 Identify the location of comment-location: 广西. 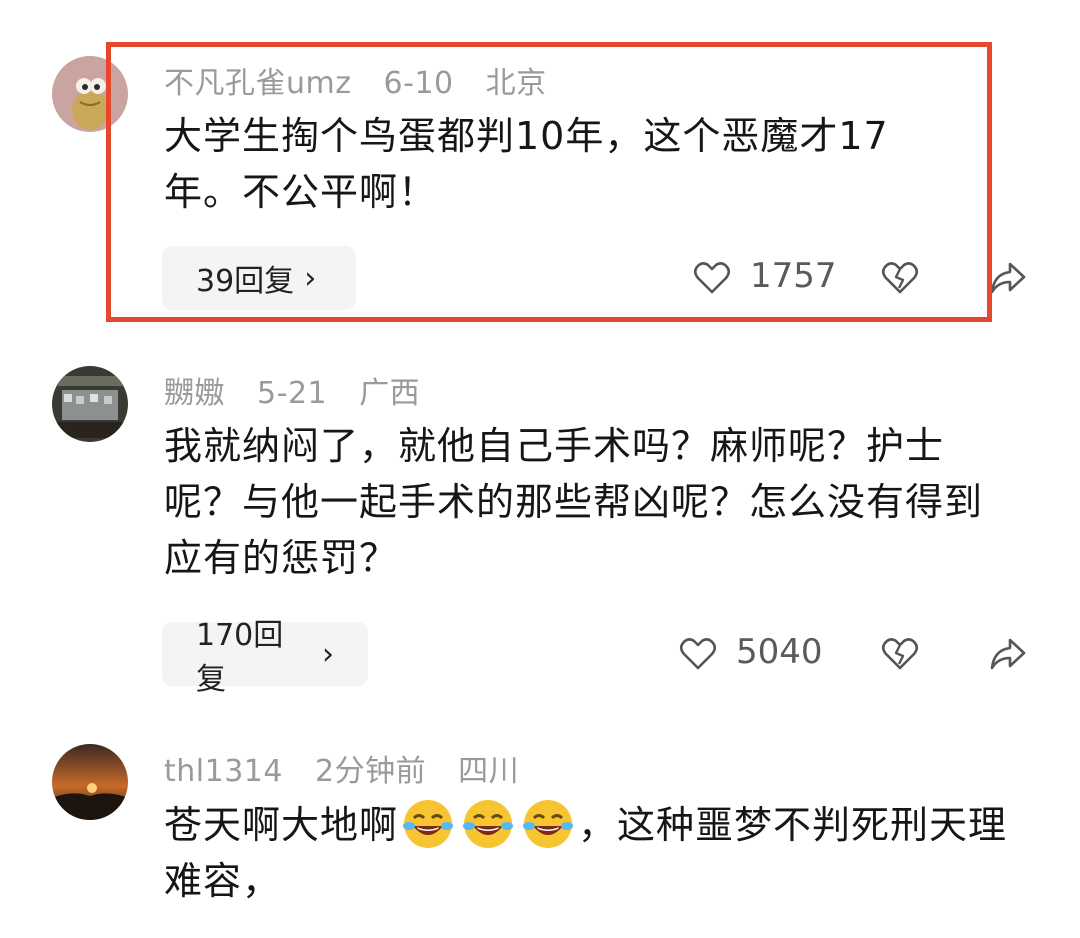
(390, 393).